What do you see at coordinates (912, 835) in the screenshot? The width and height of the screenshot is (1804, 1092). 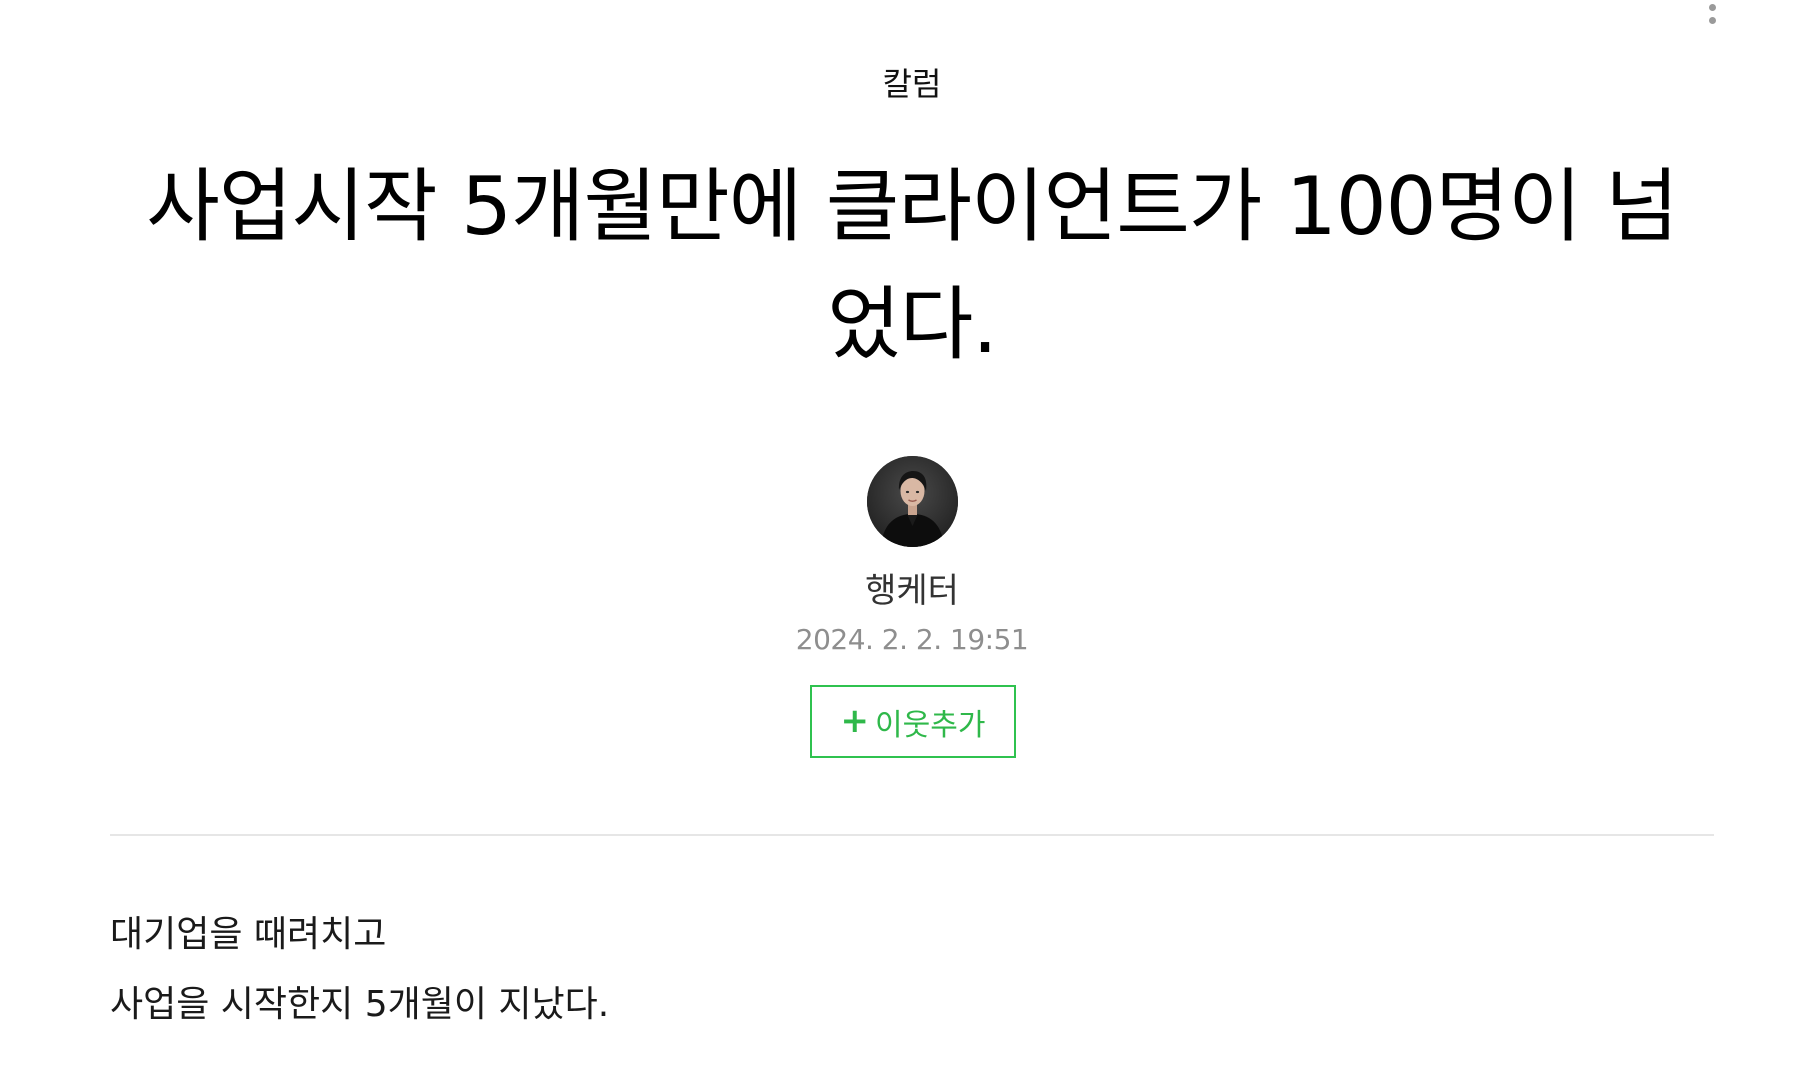 I see `divider` at bounding box center [912, 835].